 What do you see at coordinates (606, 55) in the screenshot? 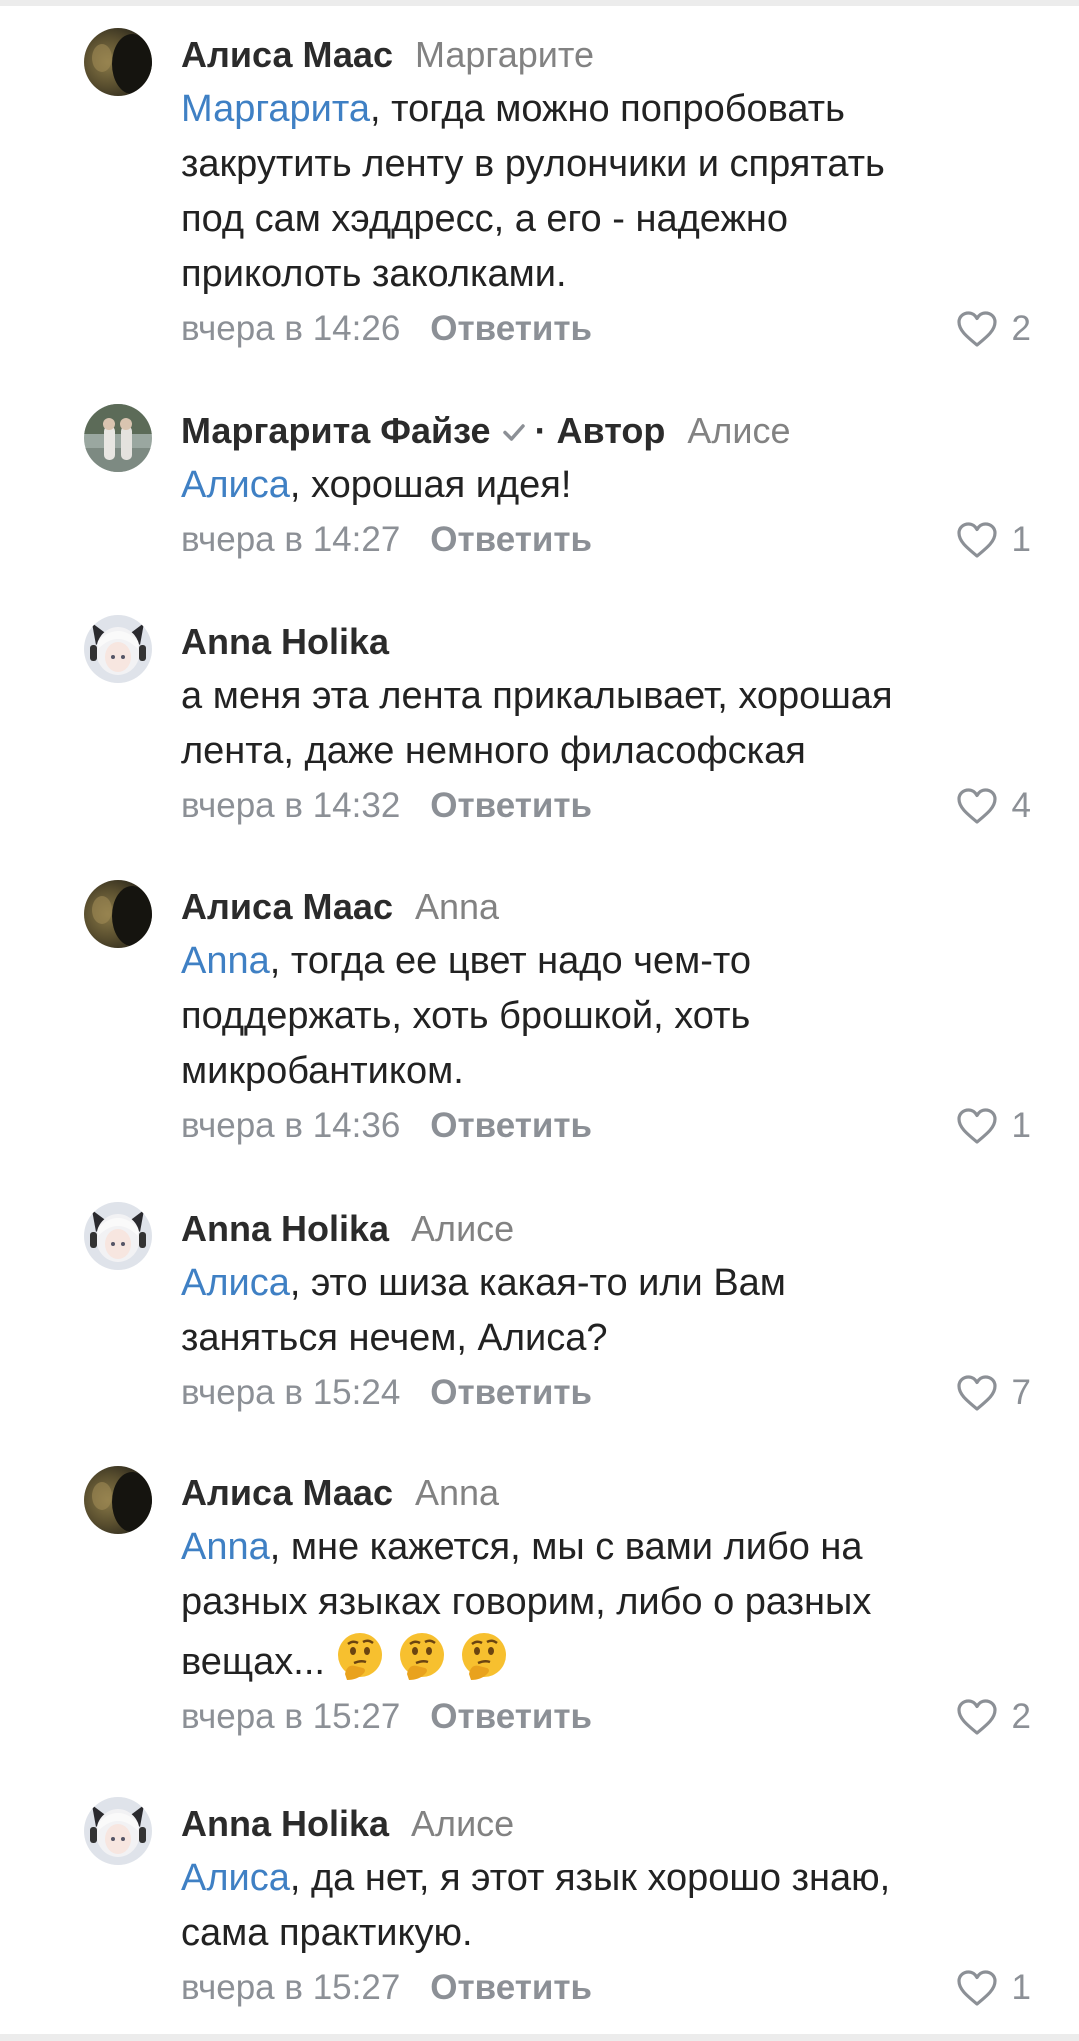
I see `comment-header: Алиса Маас Маргарите` at bounding box center [606, 55].